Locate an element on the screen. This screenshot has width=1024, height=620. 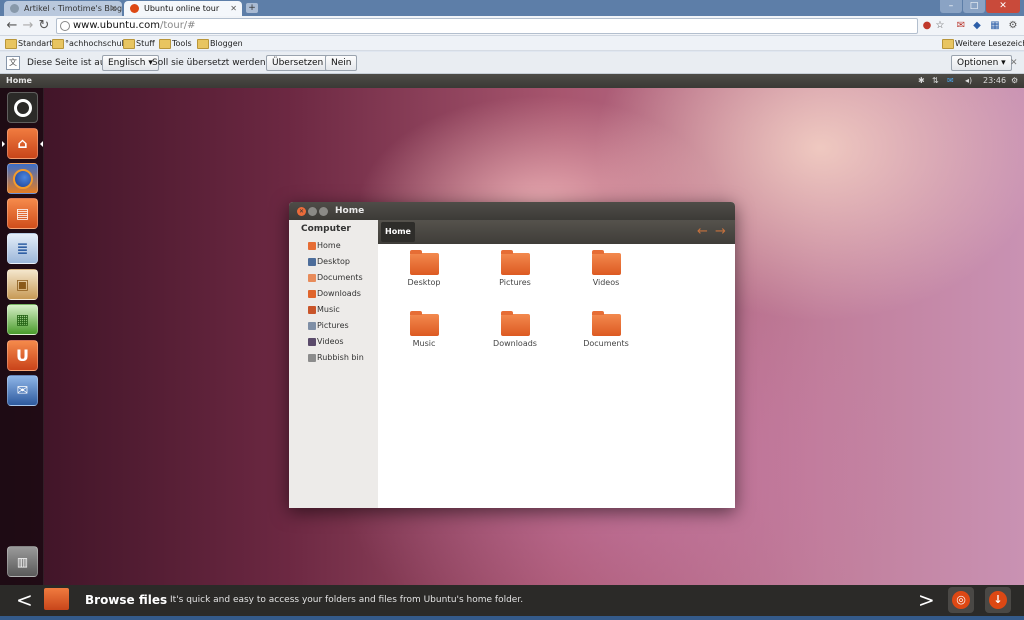
spreadsheet-icon: ▦ is located at coordinates (22, 319).